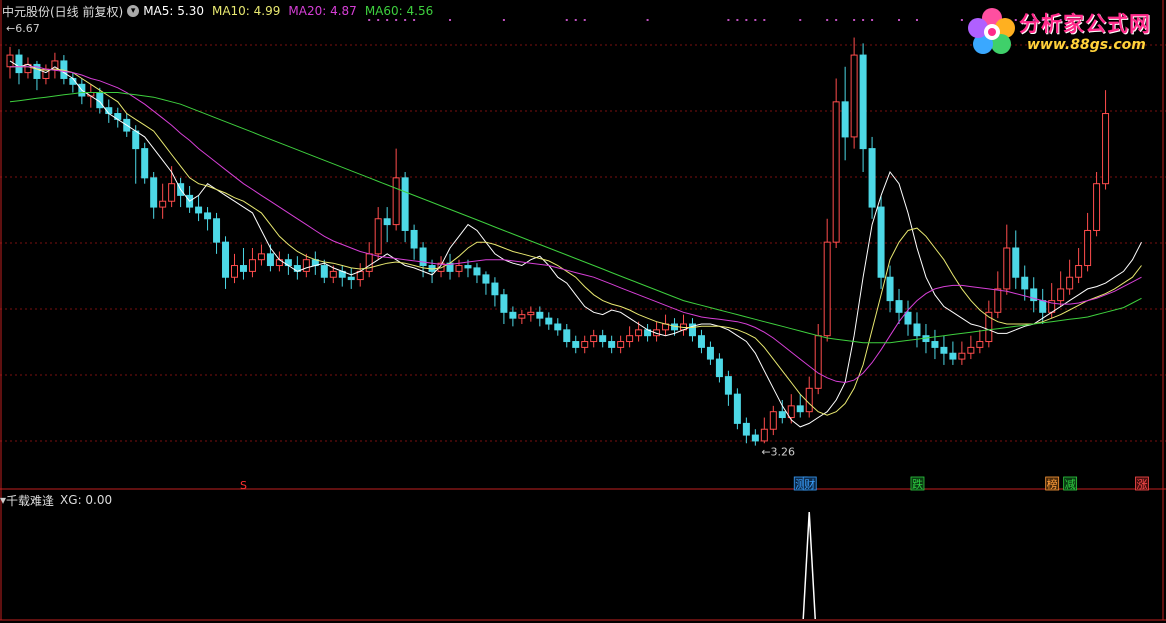 Image resolution: width=1166 pixels, height=623 pixels. Describe the element at coordinates (399, 11) in the screenshot. I see `ma60-value: MA60: 4.56` at that location.